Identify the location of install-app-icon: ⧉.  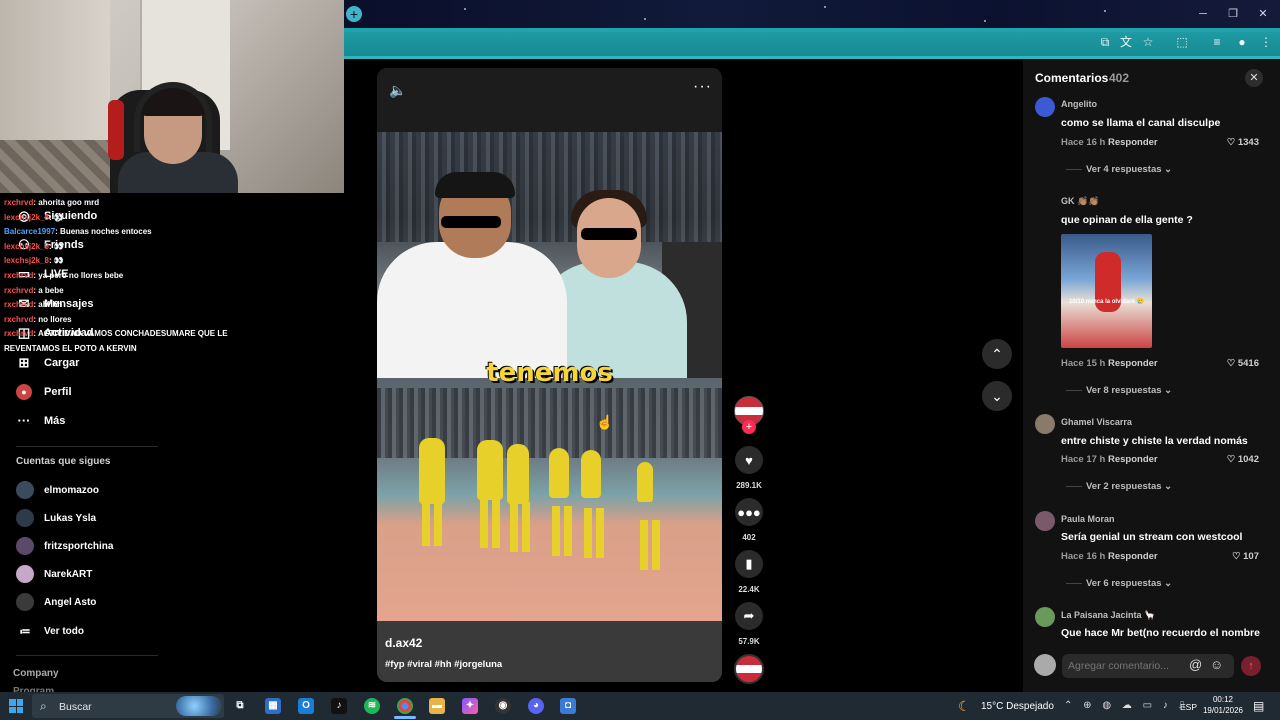
(1105, 42).